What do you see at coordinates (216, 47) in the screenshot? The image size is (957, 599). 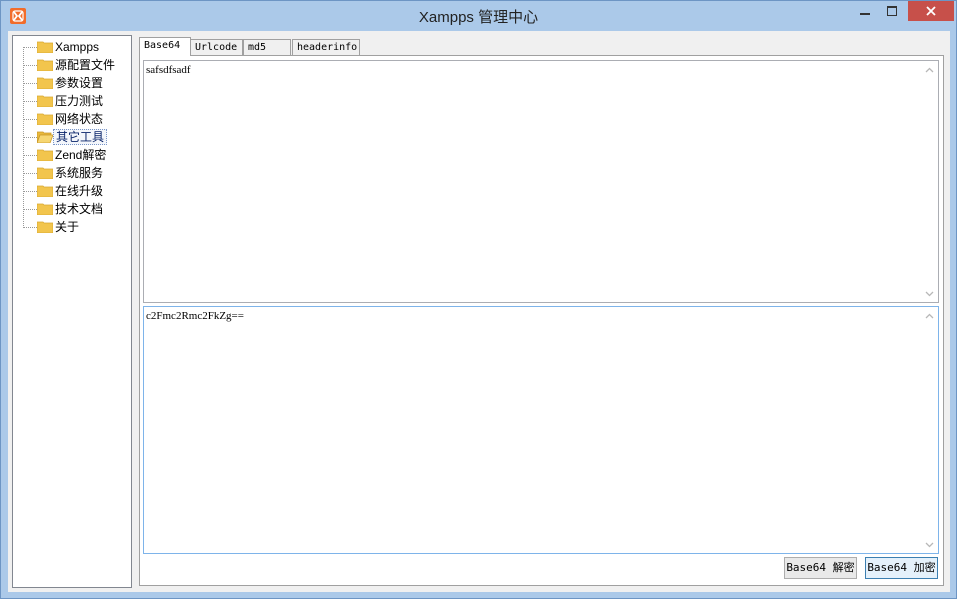 I see `tab-urlcode: Urlcode` at bounding box center [216, 47].